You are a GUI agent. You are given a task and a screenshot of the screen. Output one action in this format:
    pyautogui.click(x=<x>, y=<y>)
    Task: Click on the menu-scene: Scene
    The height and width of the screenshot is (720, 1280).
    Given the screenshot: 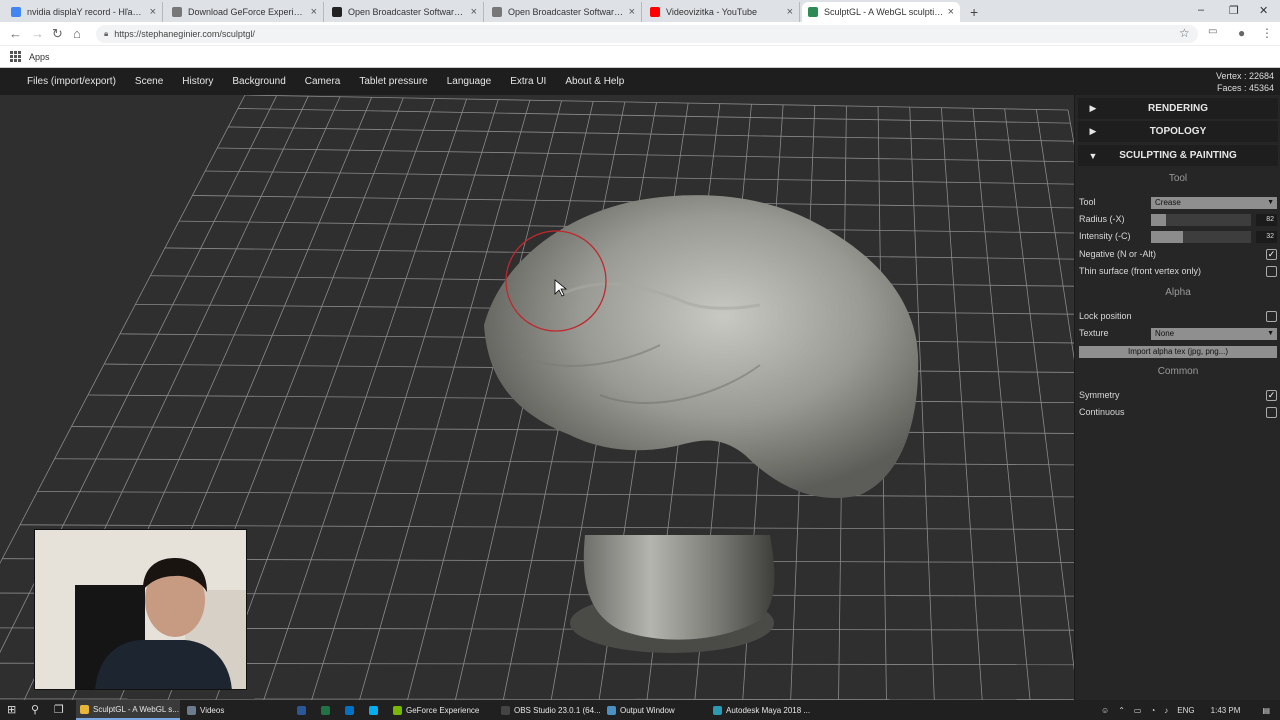 What is the action you would take?
    pyautogui.click(x=148, y=81)
    